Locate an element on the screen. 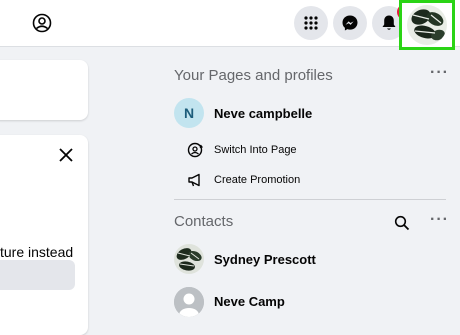  contacts-more-button: ··· is located at coordinates (439, 220).